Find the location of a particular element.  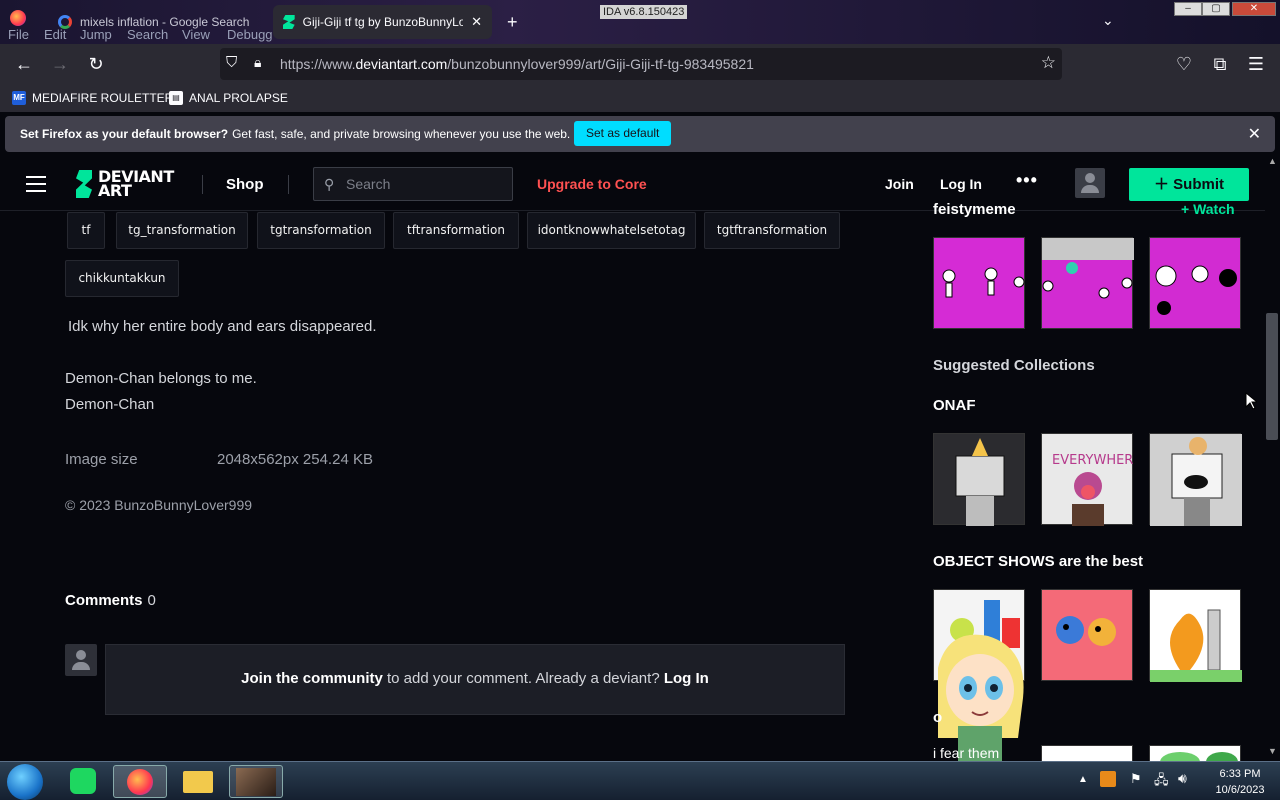

tag-chip: tgtransformation is located at coordinates (321, 230).